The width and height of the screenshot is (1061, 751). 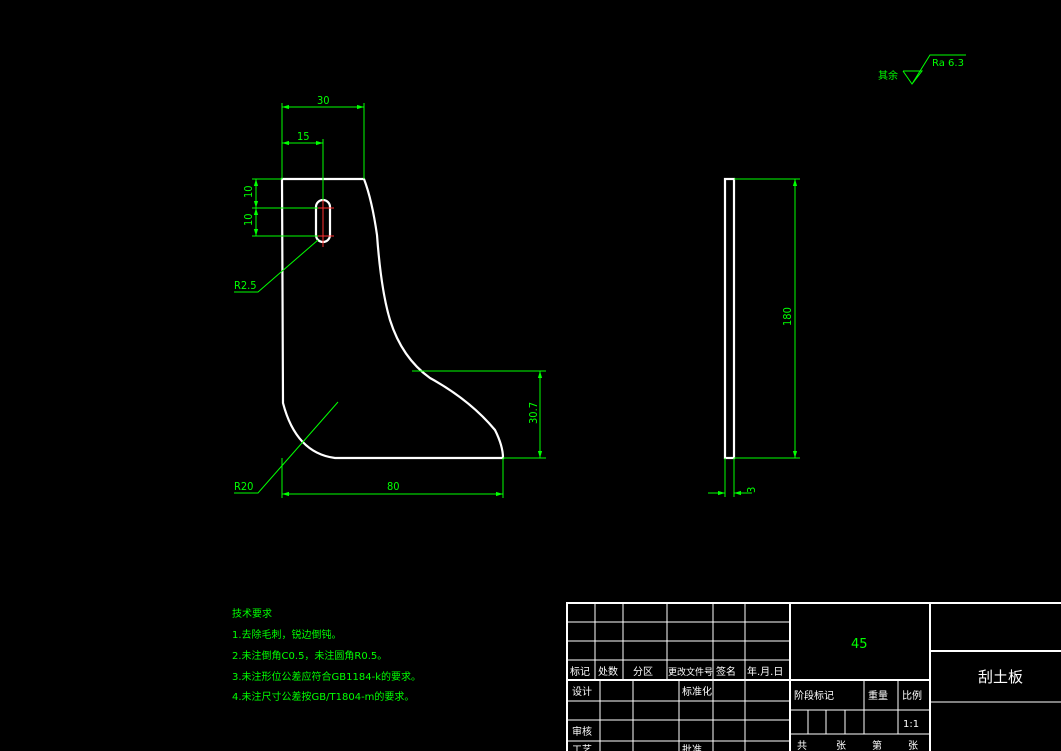 What do you see at coordinates (303, 136) in the screenshot?
I see `dim-slot-x-15: 15` at bounding box center [303, 136].